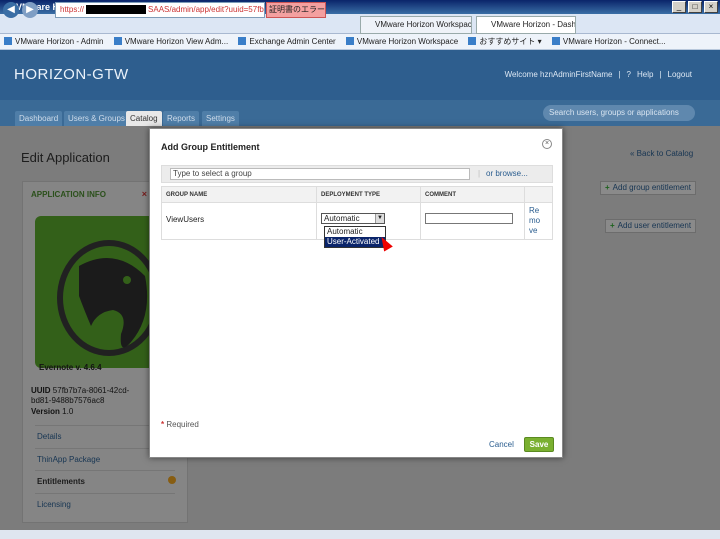  I want to click on tab-users-groups: Users & Groups, so click(96, 118).